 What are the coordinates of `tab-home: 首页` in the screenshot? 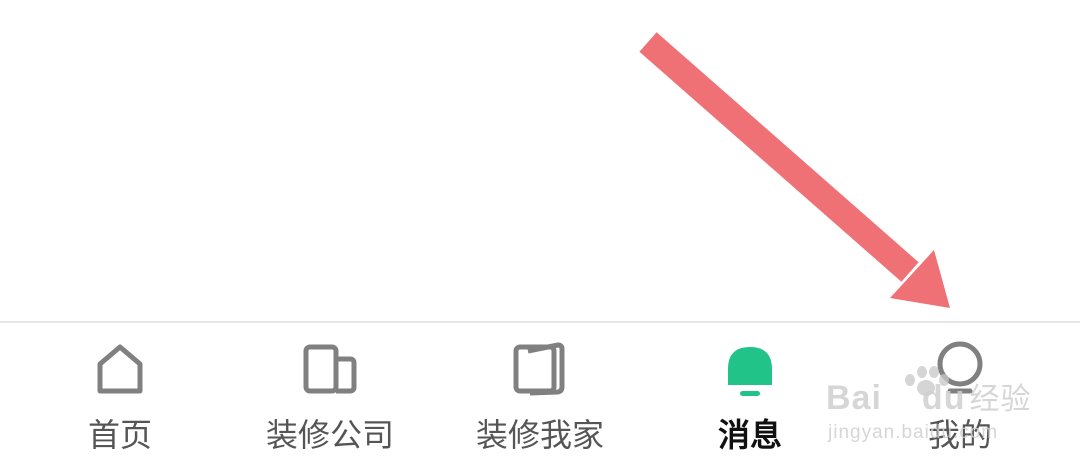 It's located at (120, 397).